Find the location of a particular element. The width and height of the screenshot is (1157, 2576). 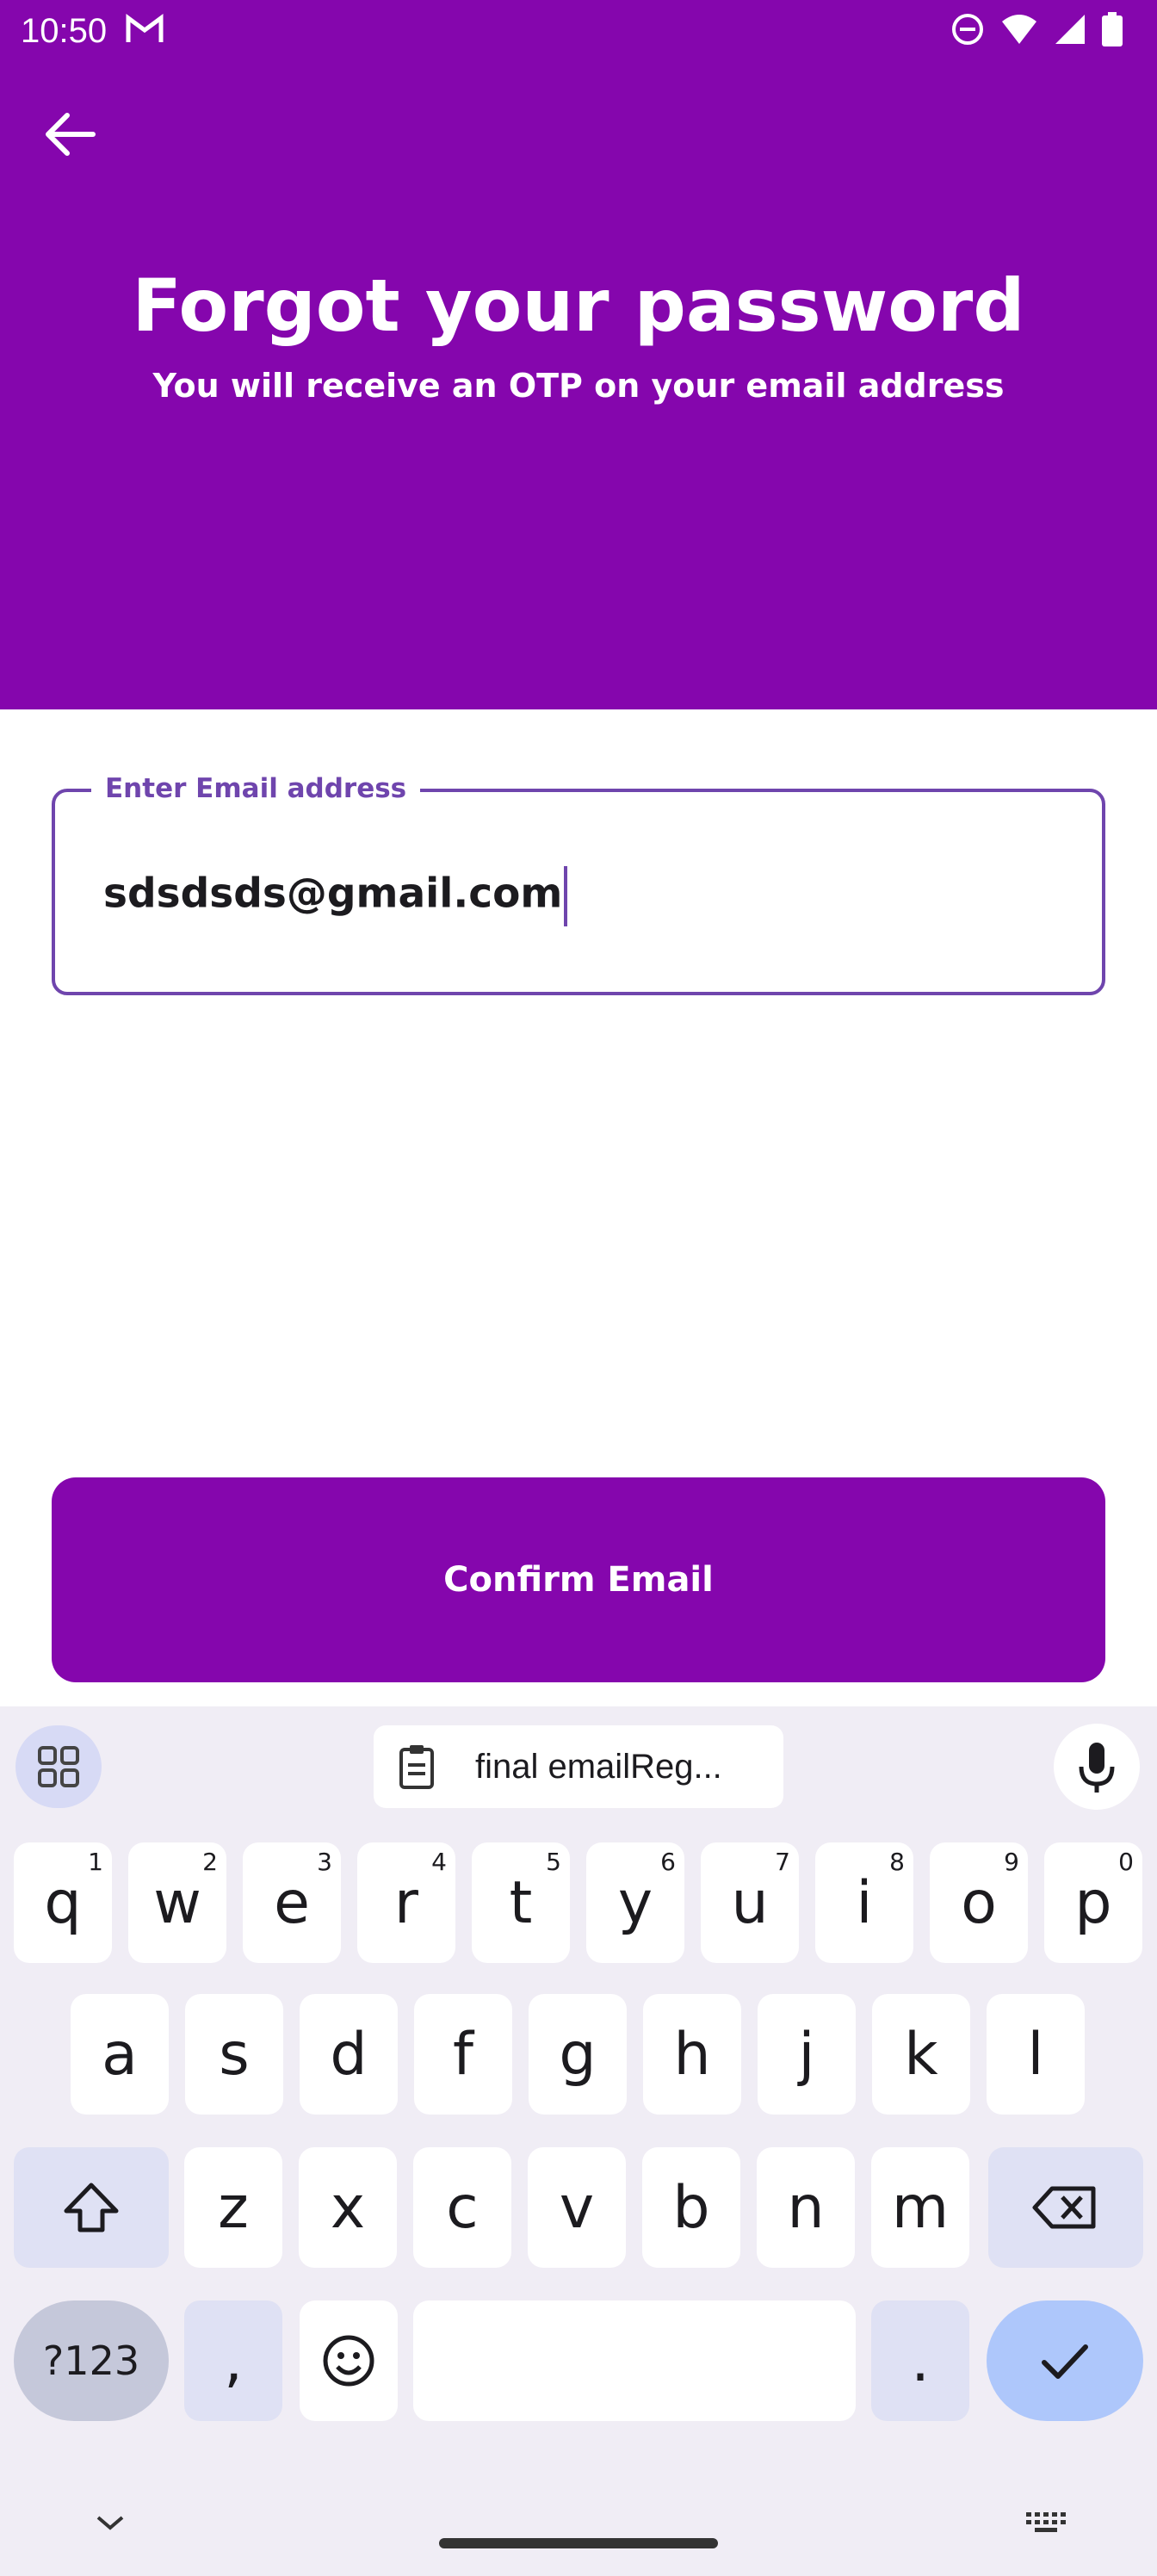

key-f: f is located at coordinates (463, 2055).